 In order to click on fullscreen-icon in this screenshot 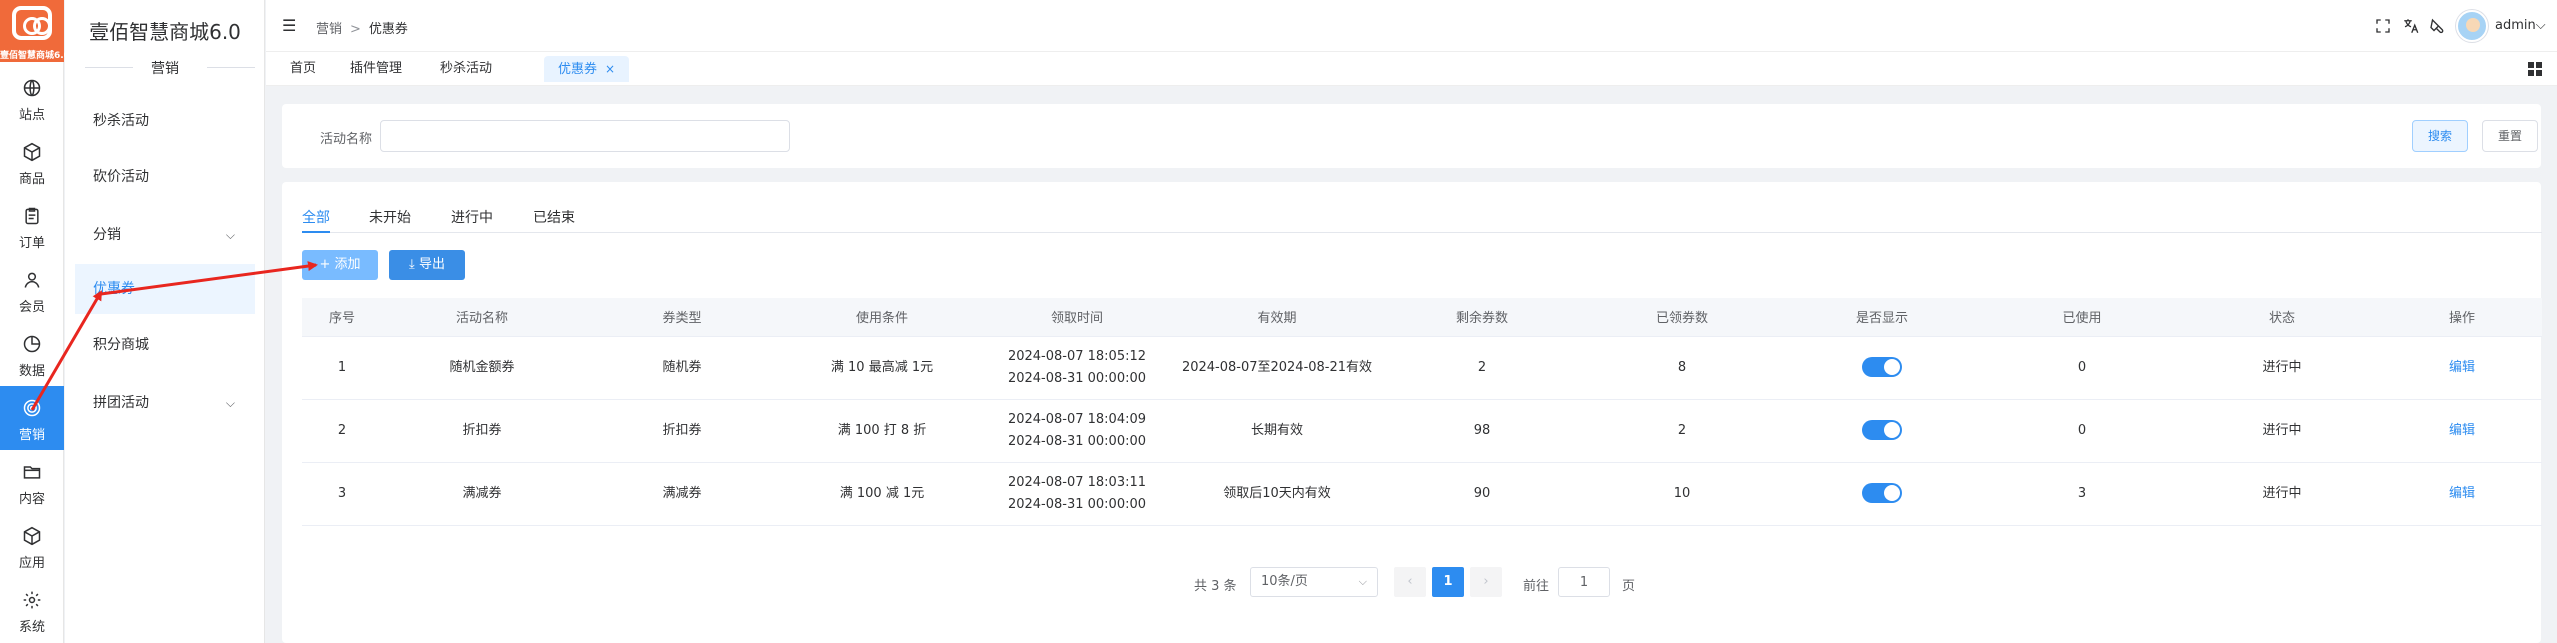, I will do `click(2383, 26)`.